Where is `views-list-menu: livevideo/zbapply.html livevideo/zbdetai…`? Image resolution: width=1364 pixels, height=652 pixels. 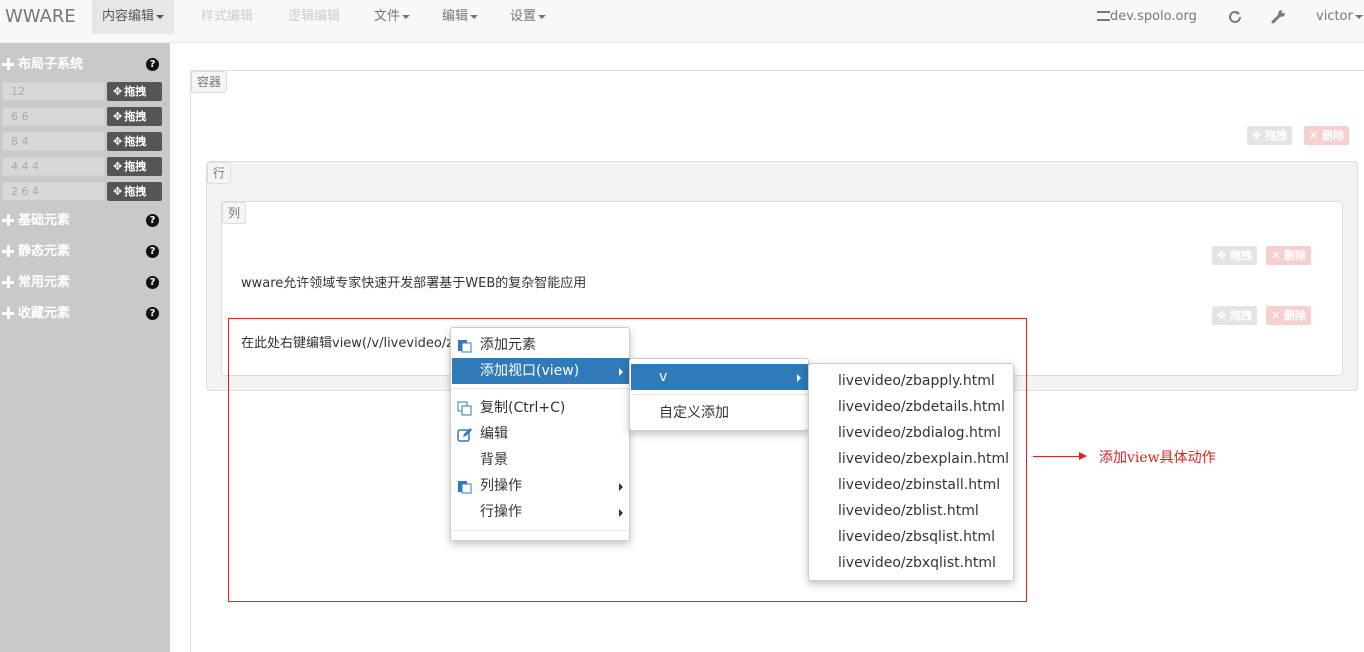
views-list-menu: livevideo/zbapply.html livevideo/zbdetai… is located at coordinates (911, 472).